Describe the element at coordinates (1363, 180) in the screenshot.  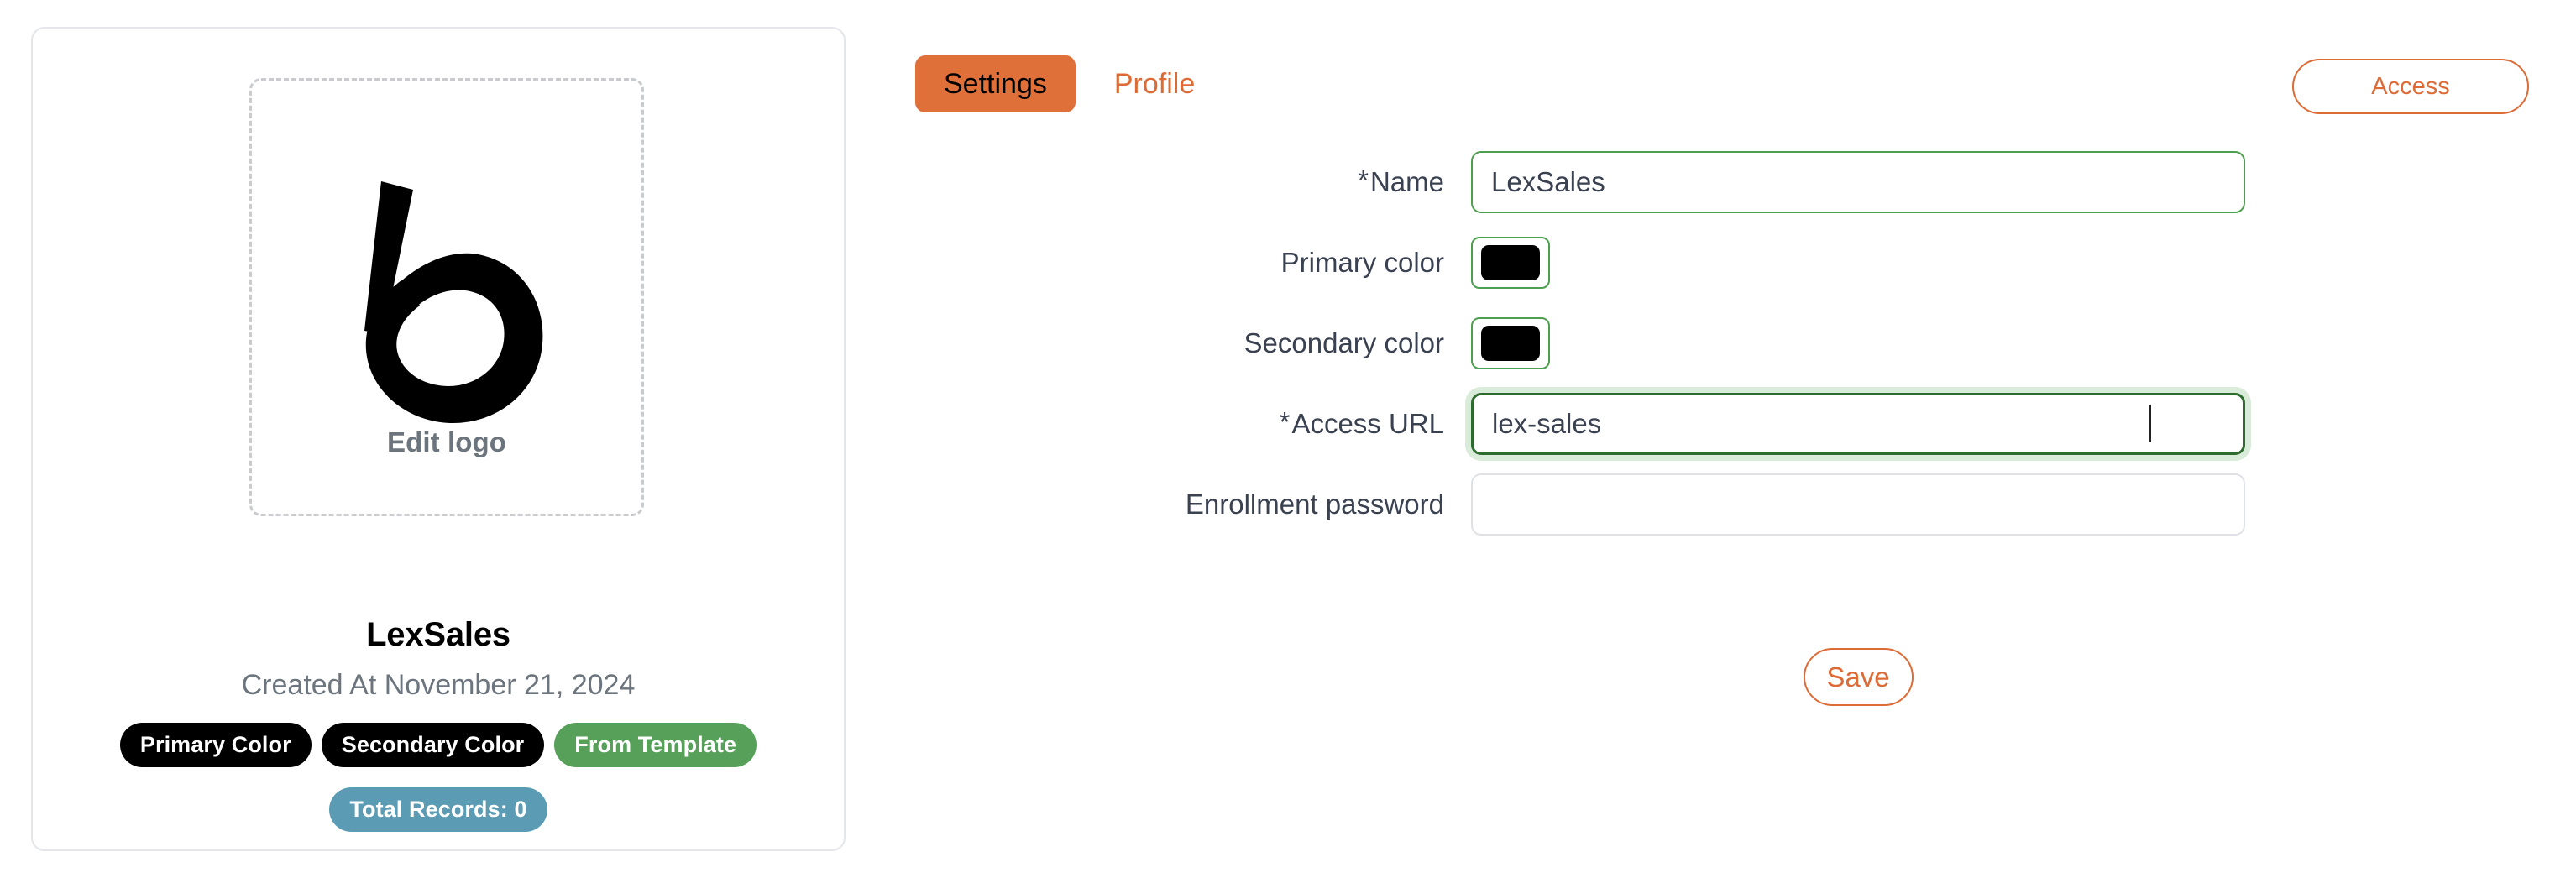
I see `required-marker-name: *` at that location.